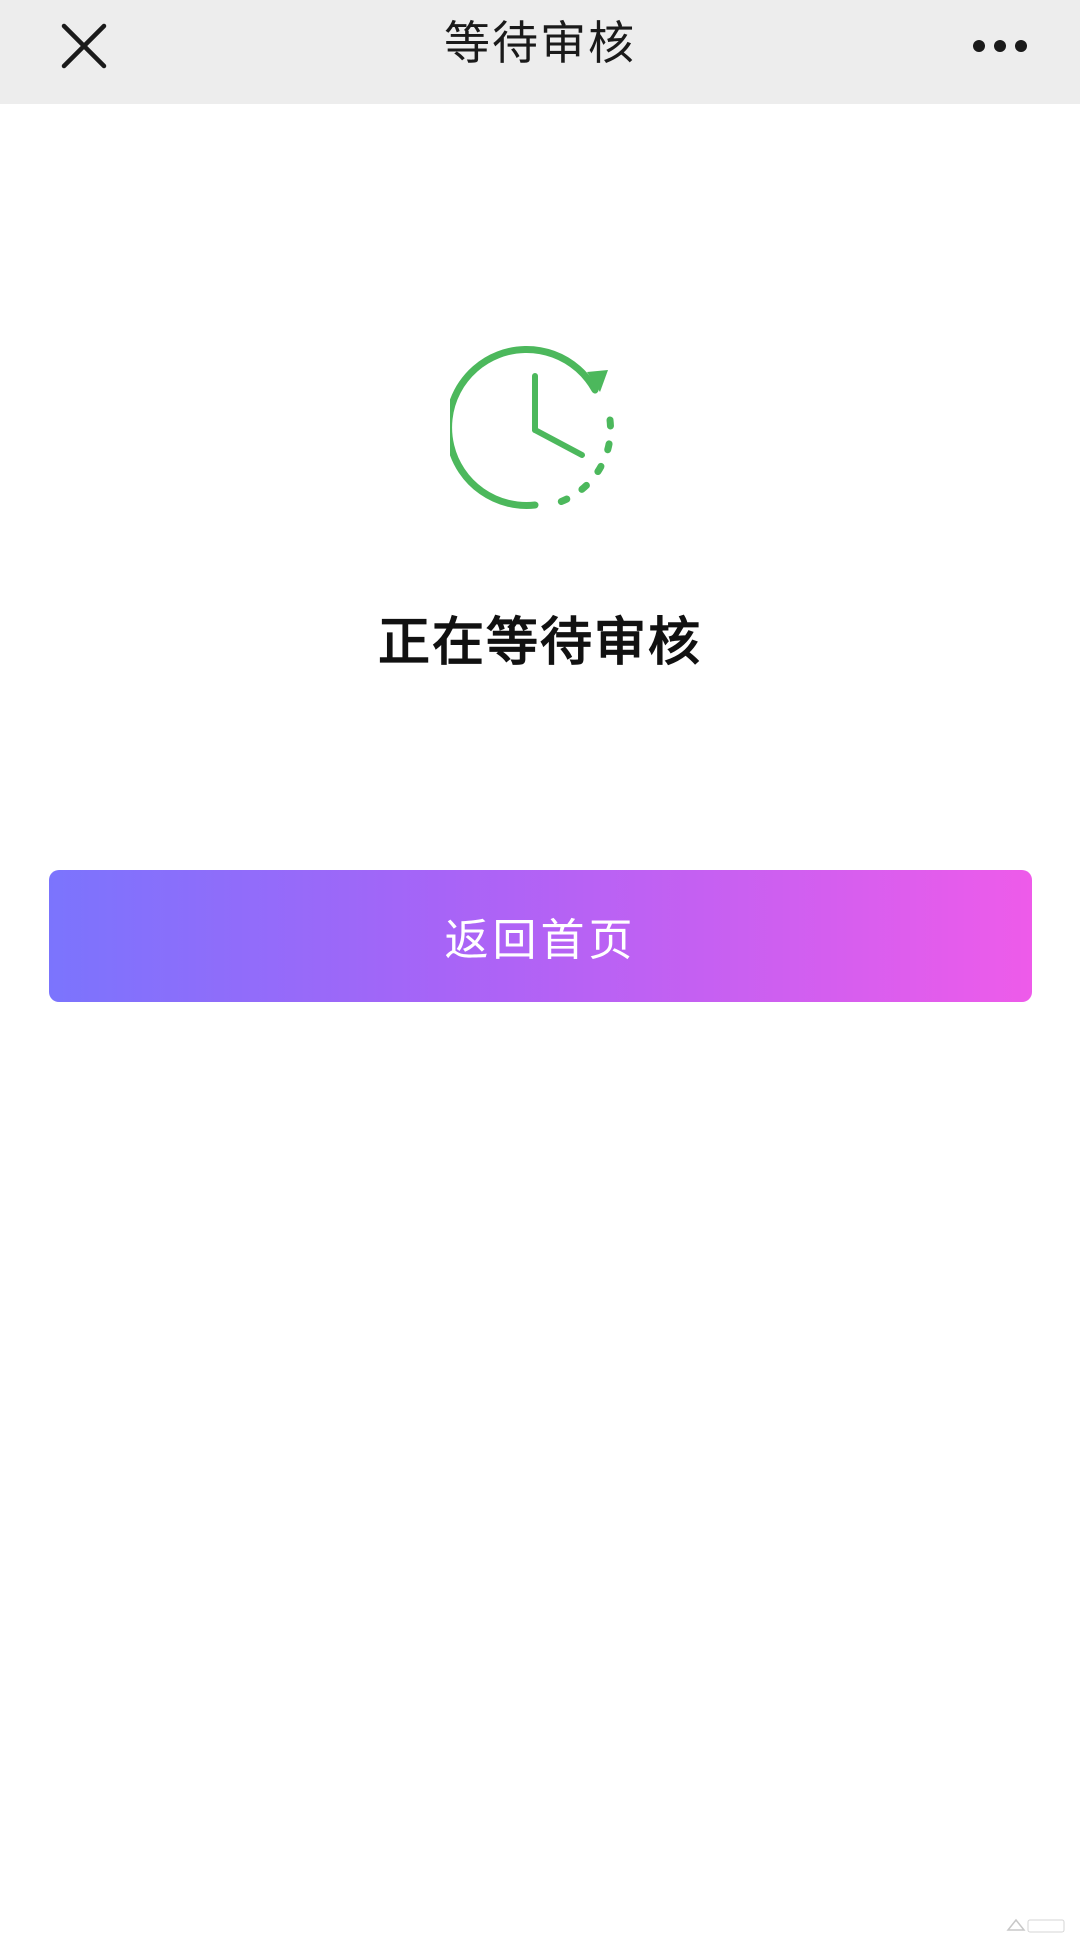 Image resolution: width=1080 pixels, height=1942 pixels. I want to click on more-dots-icon, so click(1000, 46).